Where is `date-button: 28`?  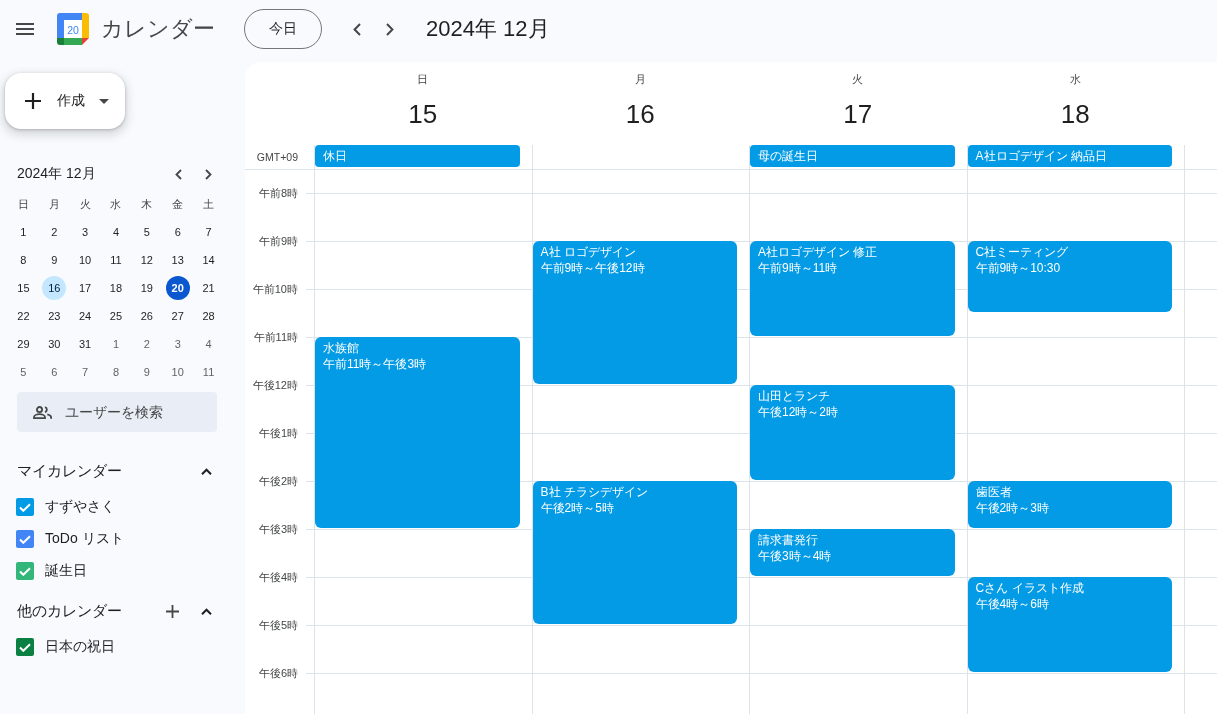
date-button: 28 is located at coordinates (208, 316).